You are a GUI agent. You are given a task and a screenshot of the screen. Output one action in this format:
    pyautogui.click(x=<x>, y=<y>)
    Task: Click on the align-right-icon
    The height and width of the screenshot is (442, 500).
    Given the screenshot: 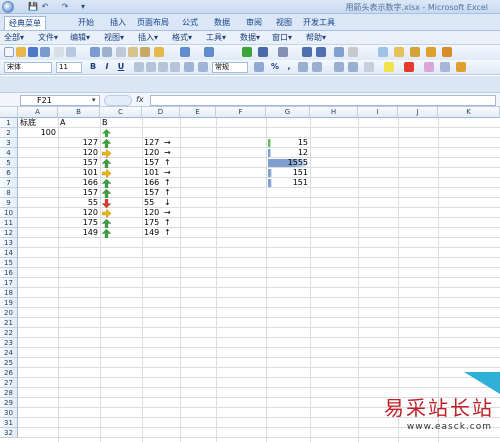 What is the action you would take?
    pyautogui.click(x=163, y=67)
    